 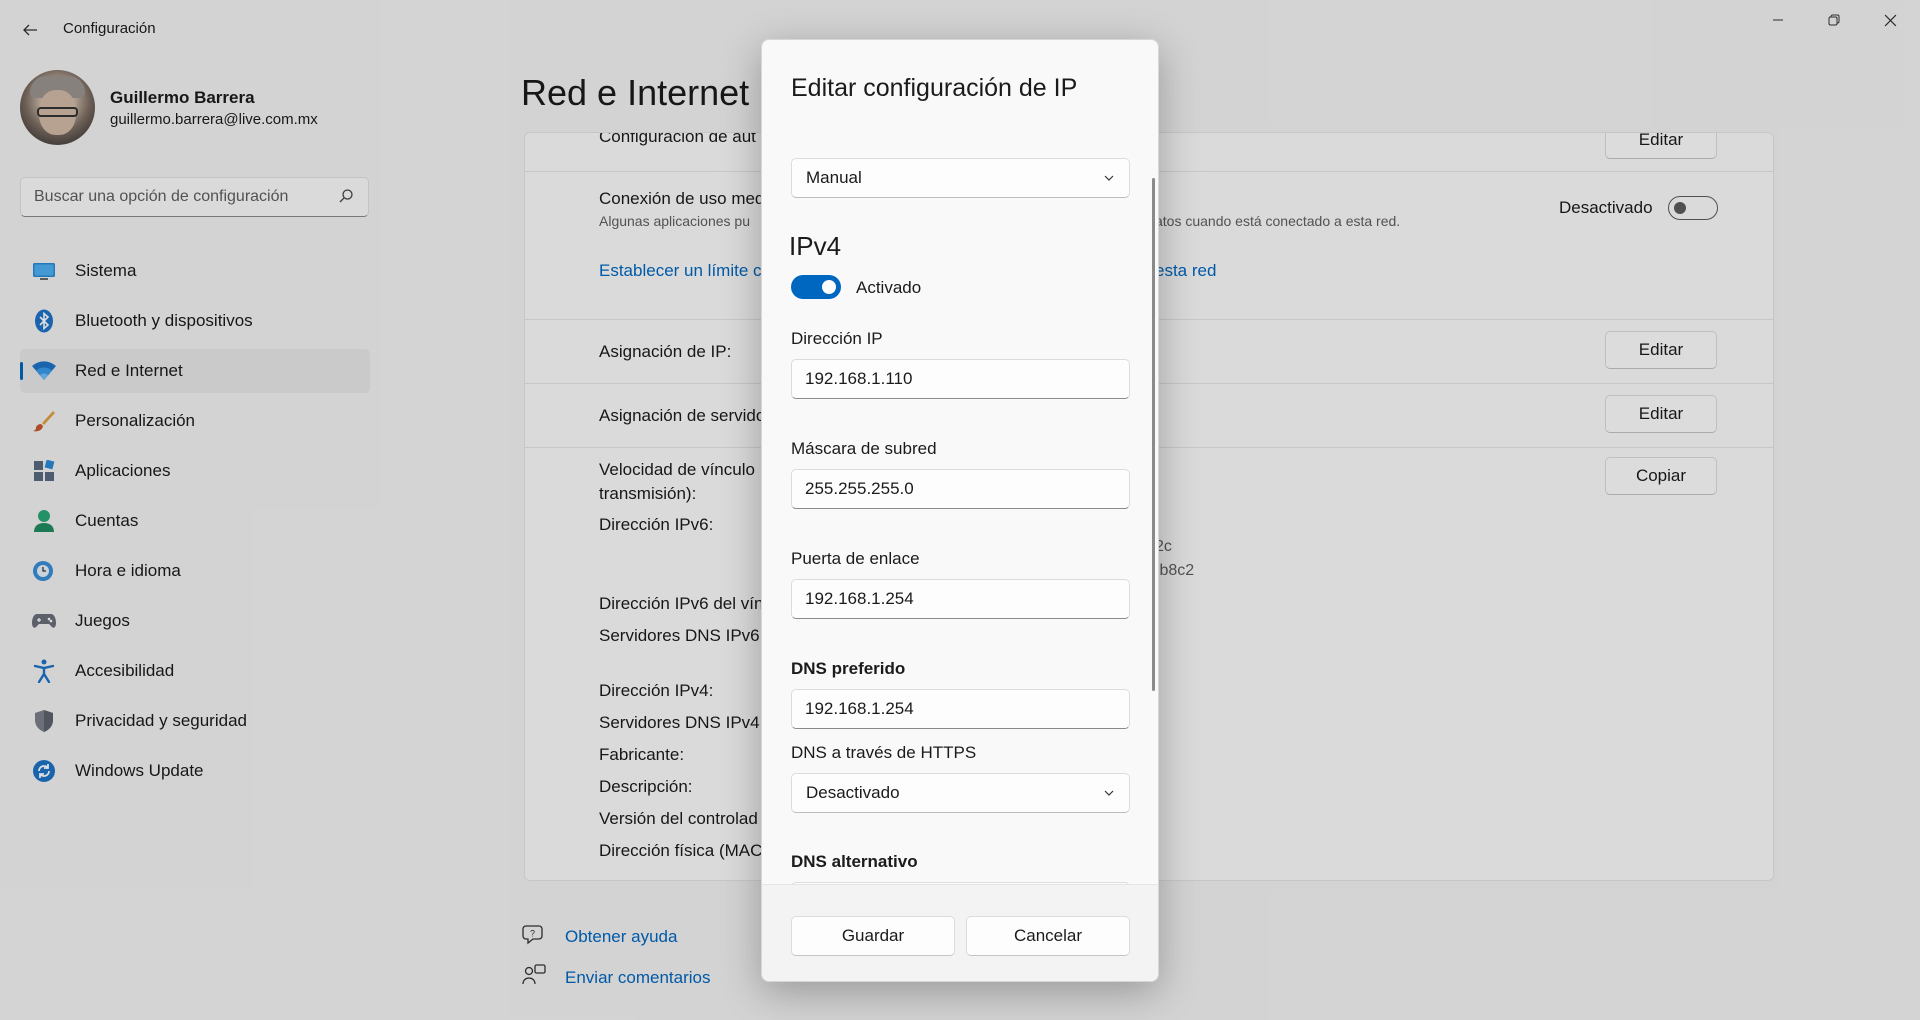 I want to click on ip-mode-value: Manual, so click(x=834, y=177).